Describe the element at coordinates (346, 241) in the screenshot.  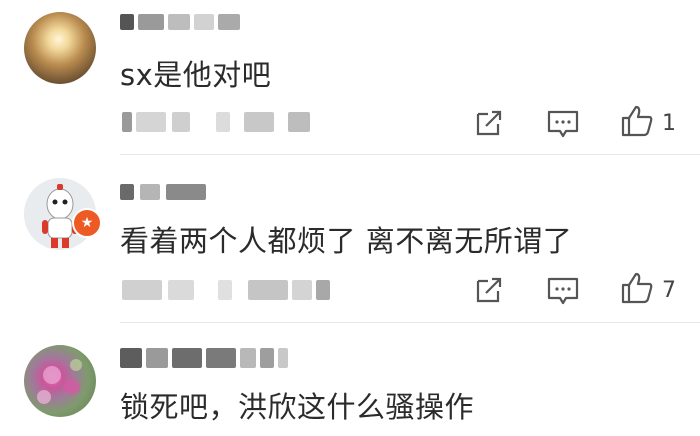
I see `comment-text: 看着两个人都烦了 离不离无所谓了` at that location.